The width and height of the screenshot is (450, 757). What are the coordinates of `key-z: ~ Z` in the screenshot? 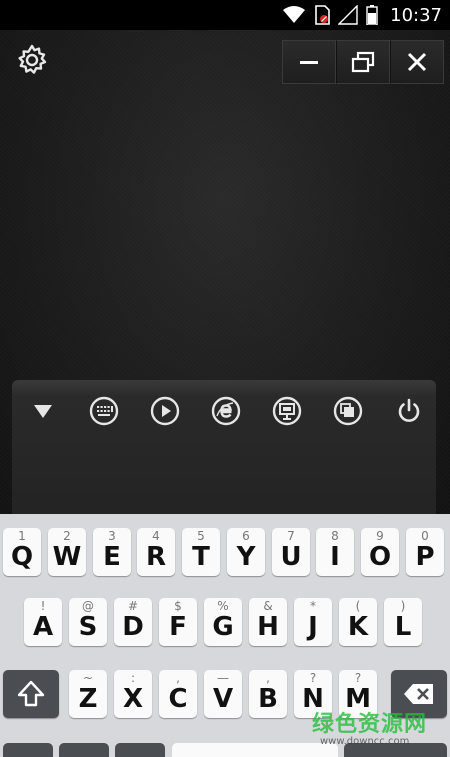 It's located at (88, 694).